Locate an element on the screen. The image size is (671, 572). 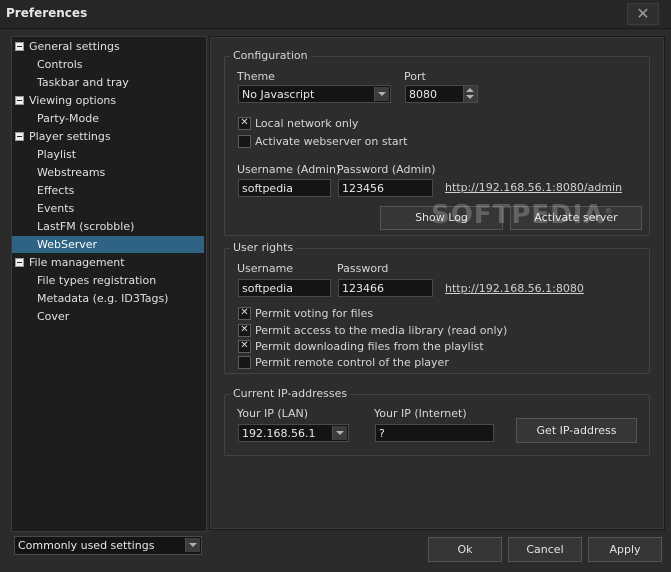
theme-label: Theme is located at coordinates (256, 76).